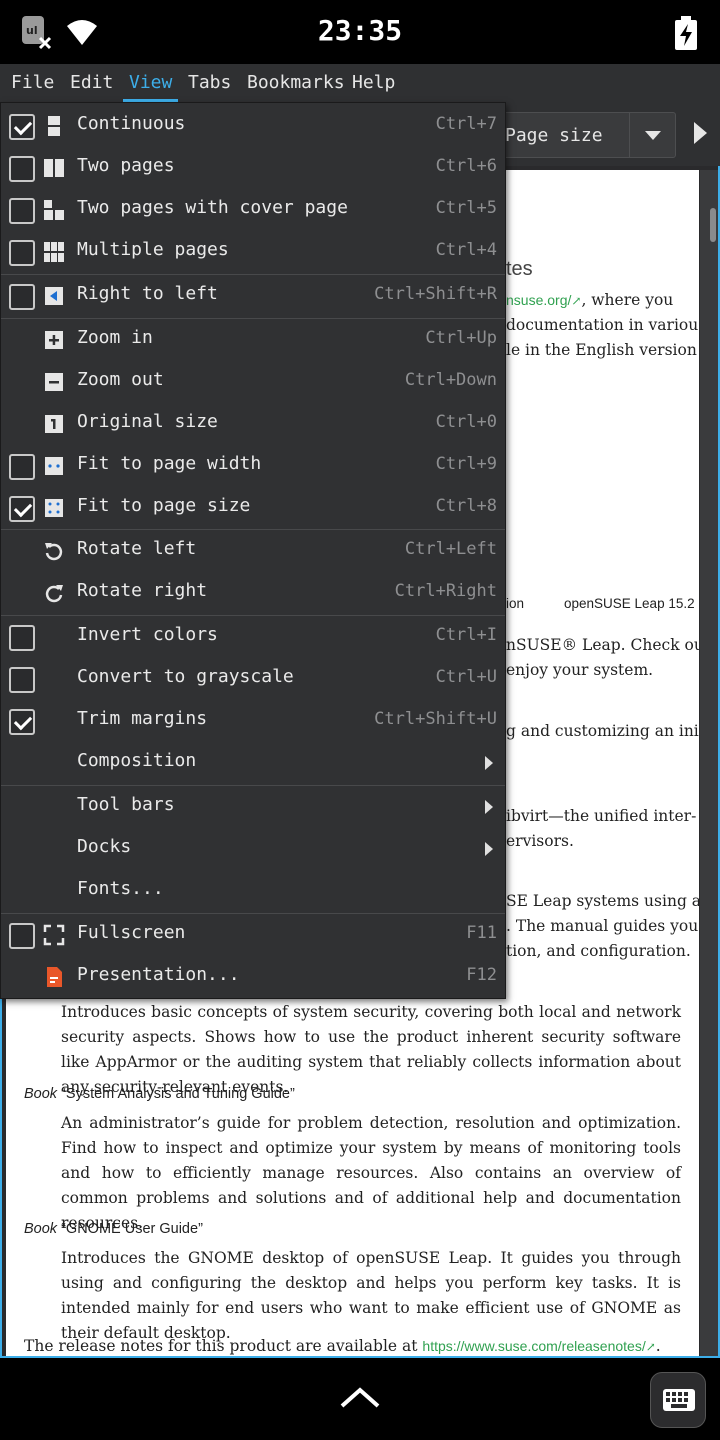  What do you see at coordinates (253, 935) in the screenshot?
I see `menu-item-fullscreen: Fullscreen F11` at bounding box center [253, 935].